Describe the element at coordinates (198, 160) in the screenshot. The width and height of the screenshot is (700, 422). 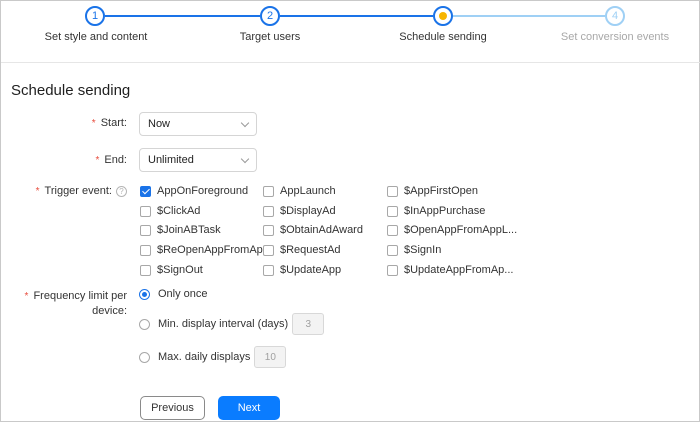
I see `end-select: Unlimited` at that location.